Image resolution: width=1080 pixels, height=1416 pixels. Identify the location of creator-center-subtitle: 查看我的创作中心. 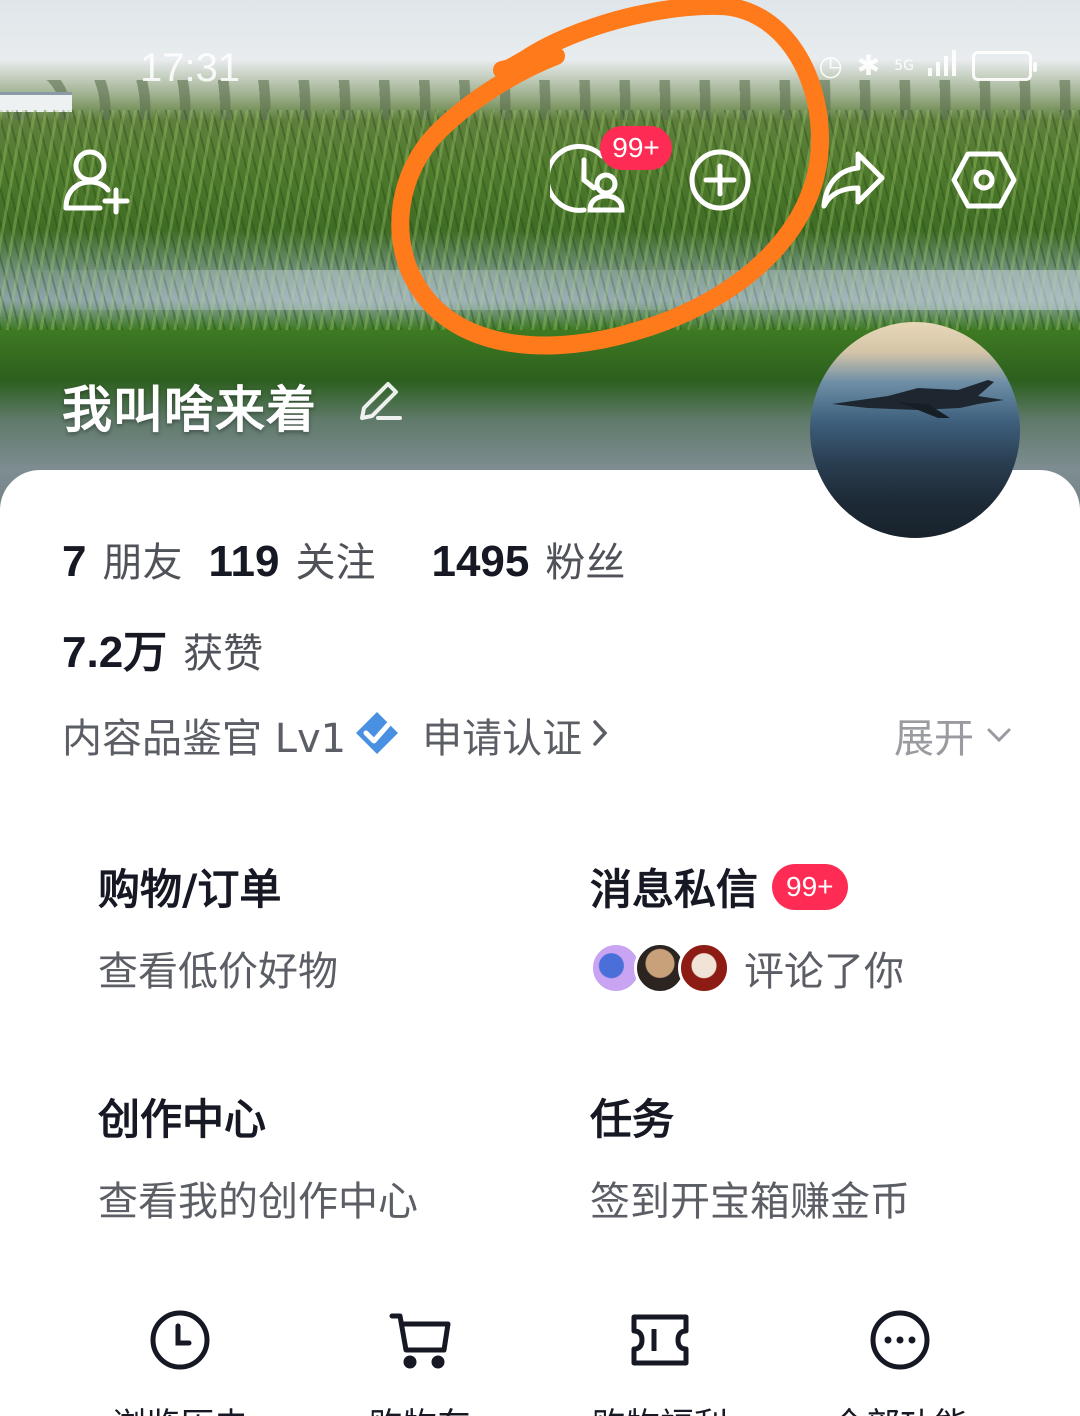
(258, 1202).